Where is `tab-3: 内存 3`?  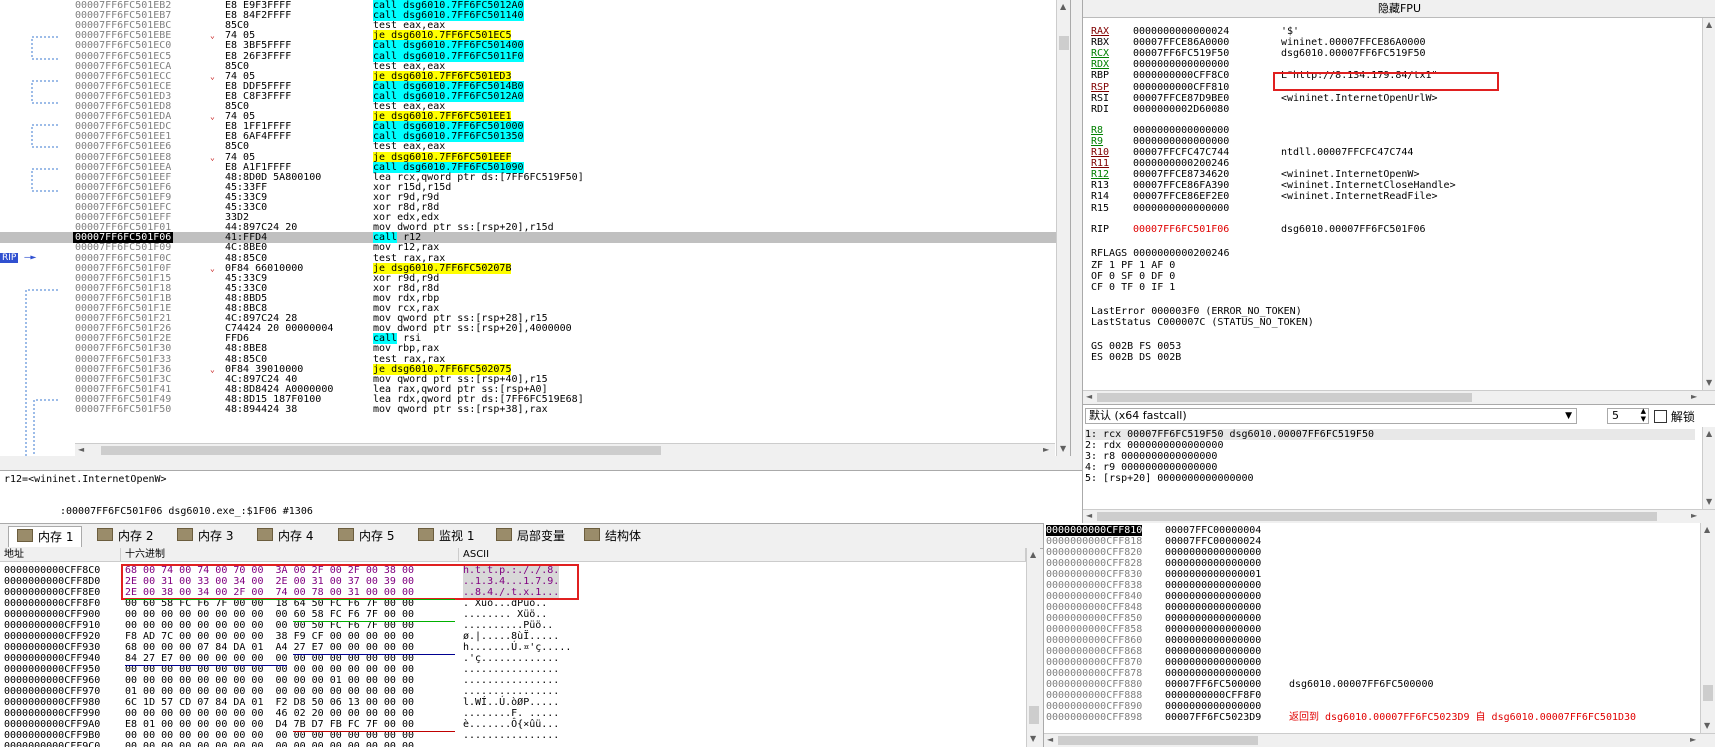 tab-3: 内存 3 is located at coordinates (205, 536).